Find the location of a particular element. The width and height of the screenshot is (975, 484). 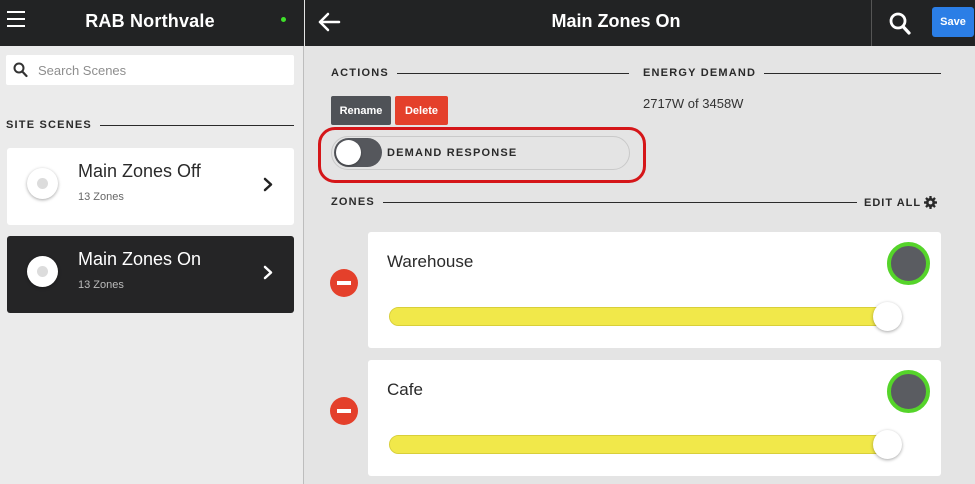

scene-name: Main Zones Off is located at coordinates (139, 171).